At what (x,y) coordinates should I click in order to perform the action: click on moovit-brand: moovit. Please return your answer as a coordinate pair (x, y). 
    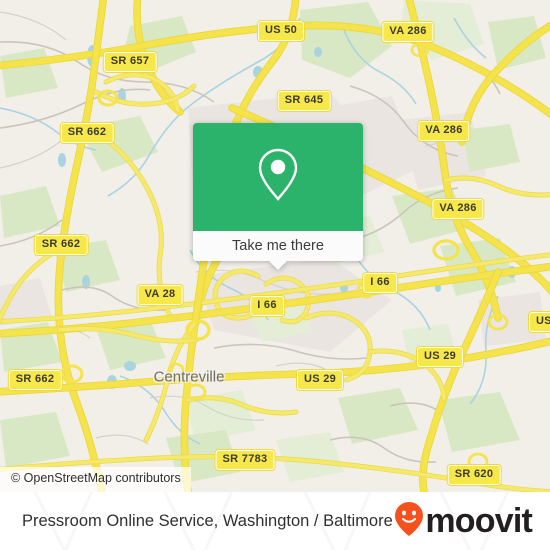
    Looking at the image, I should click on (463, 521).